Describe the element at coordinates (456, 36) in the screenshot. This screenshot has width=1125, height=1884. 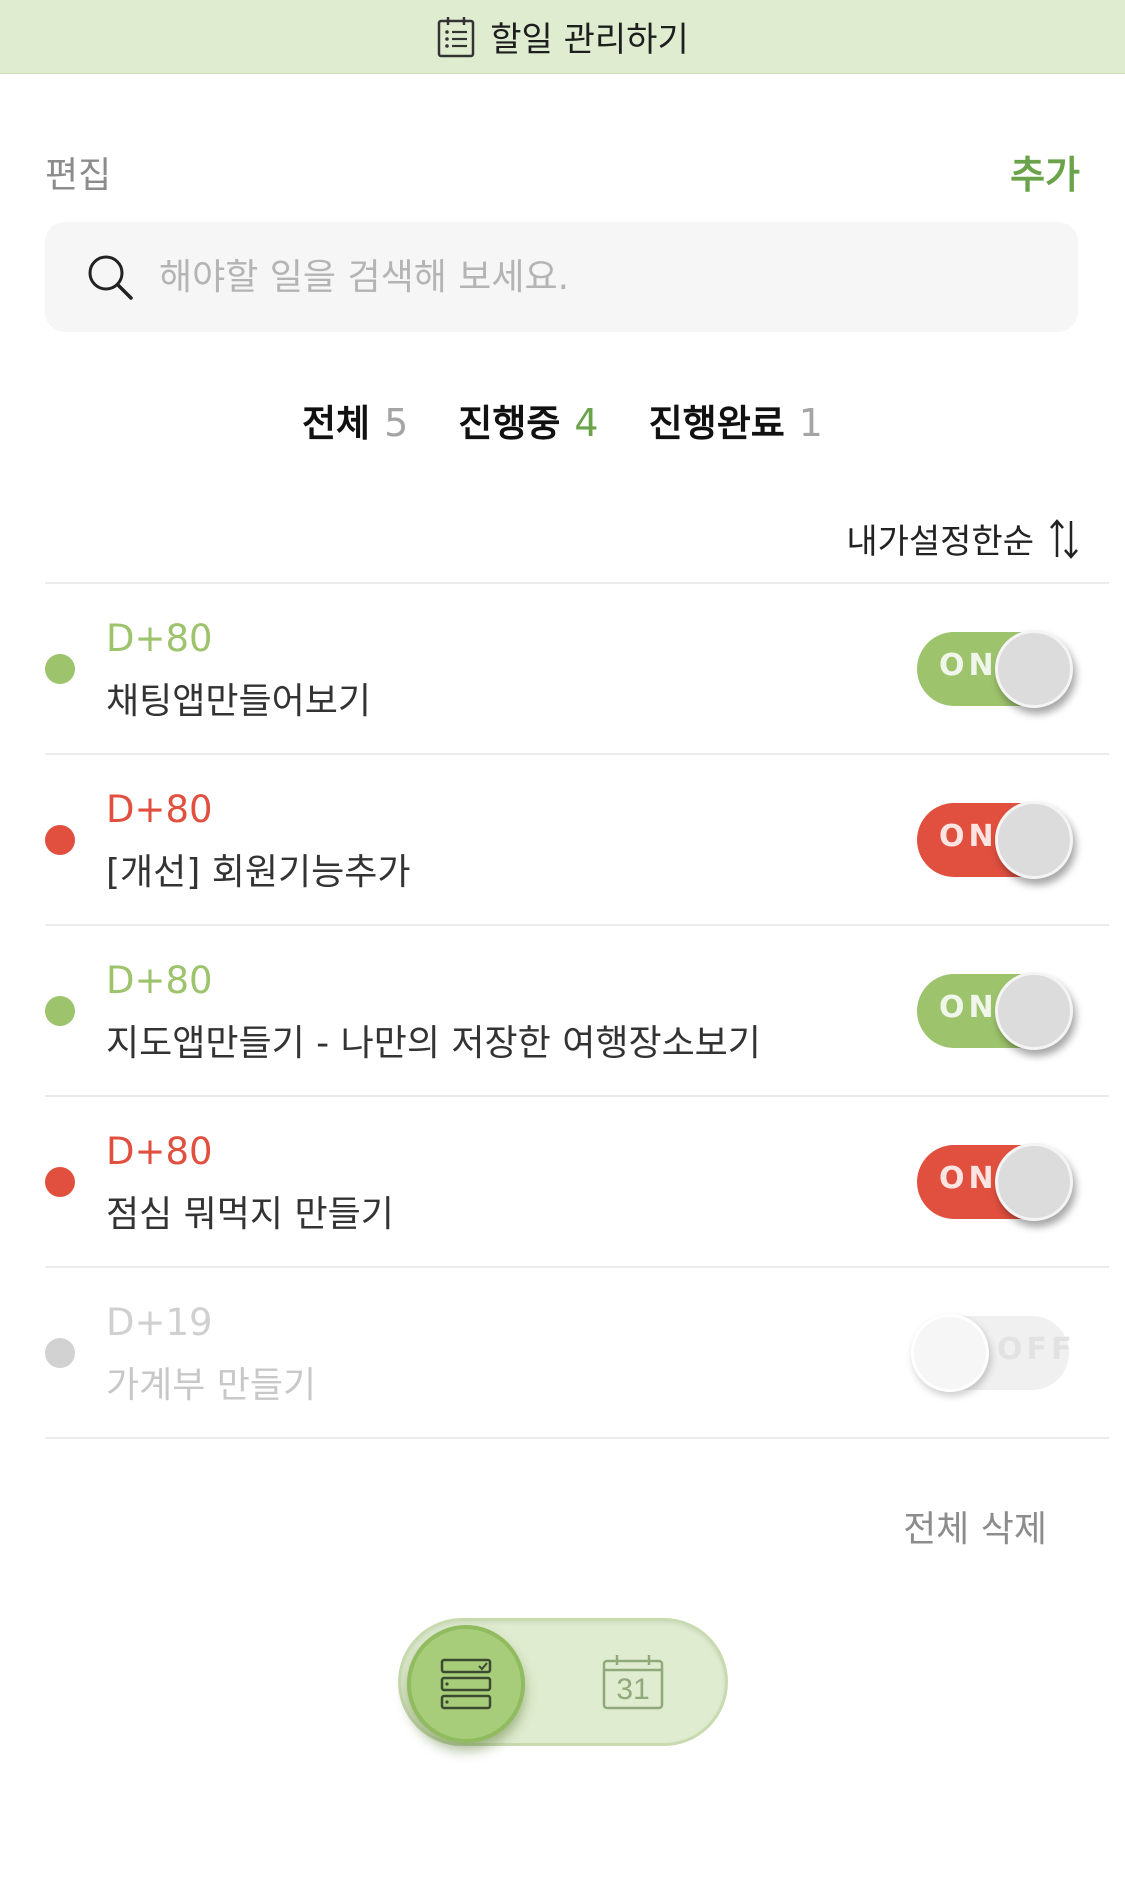
I see `checklist-icon` at that location.